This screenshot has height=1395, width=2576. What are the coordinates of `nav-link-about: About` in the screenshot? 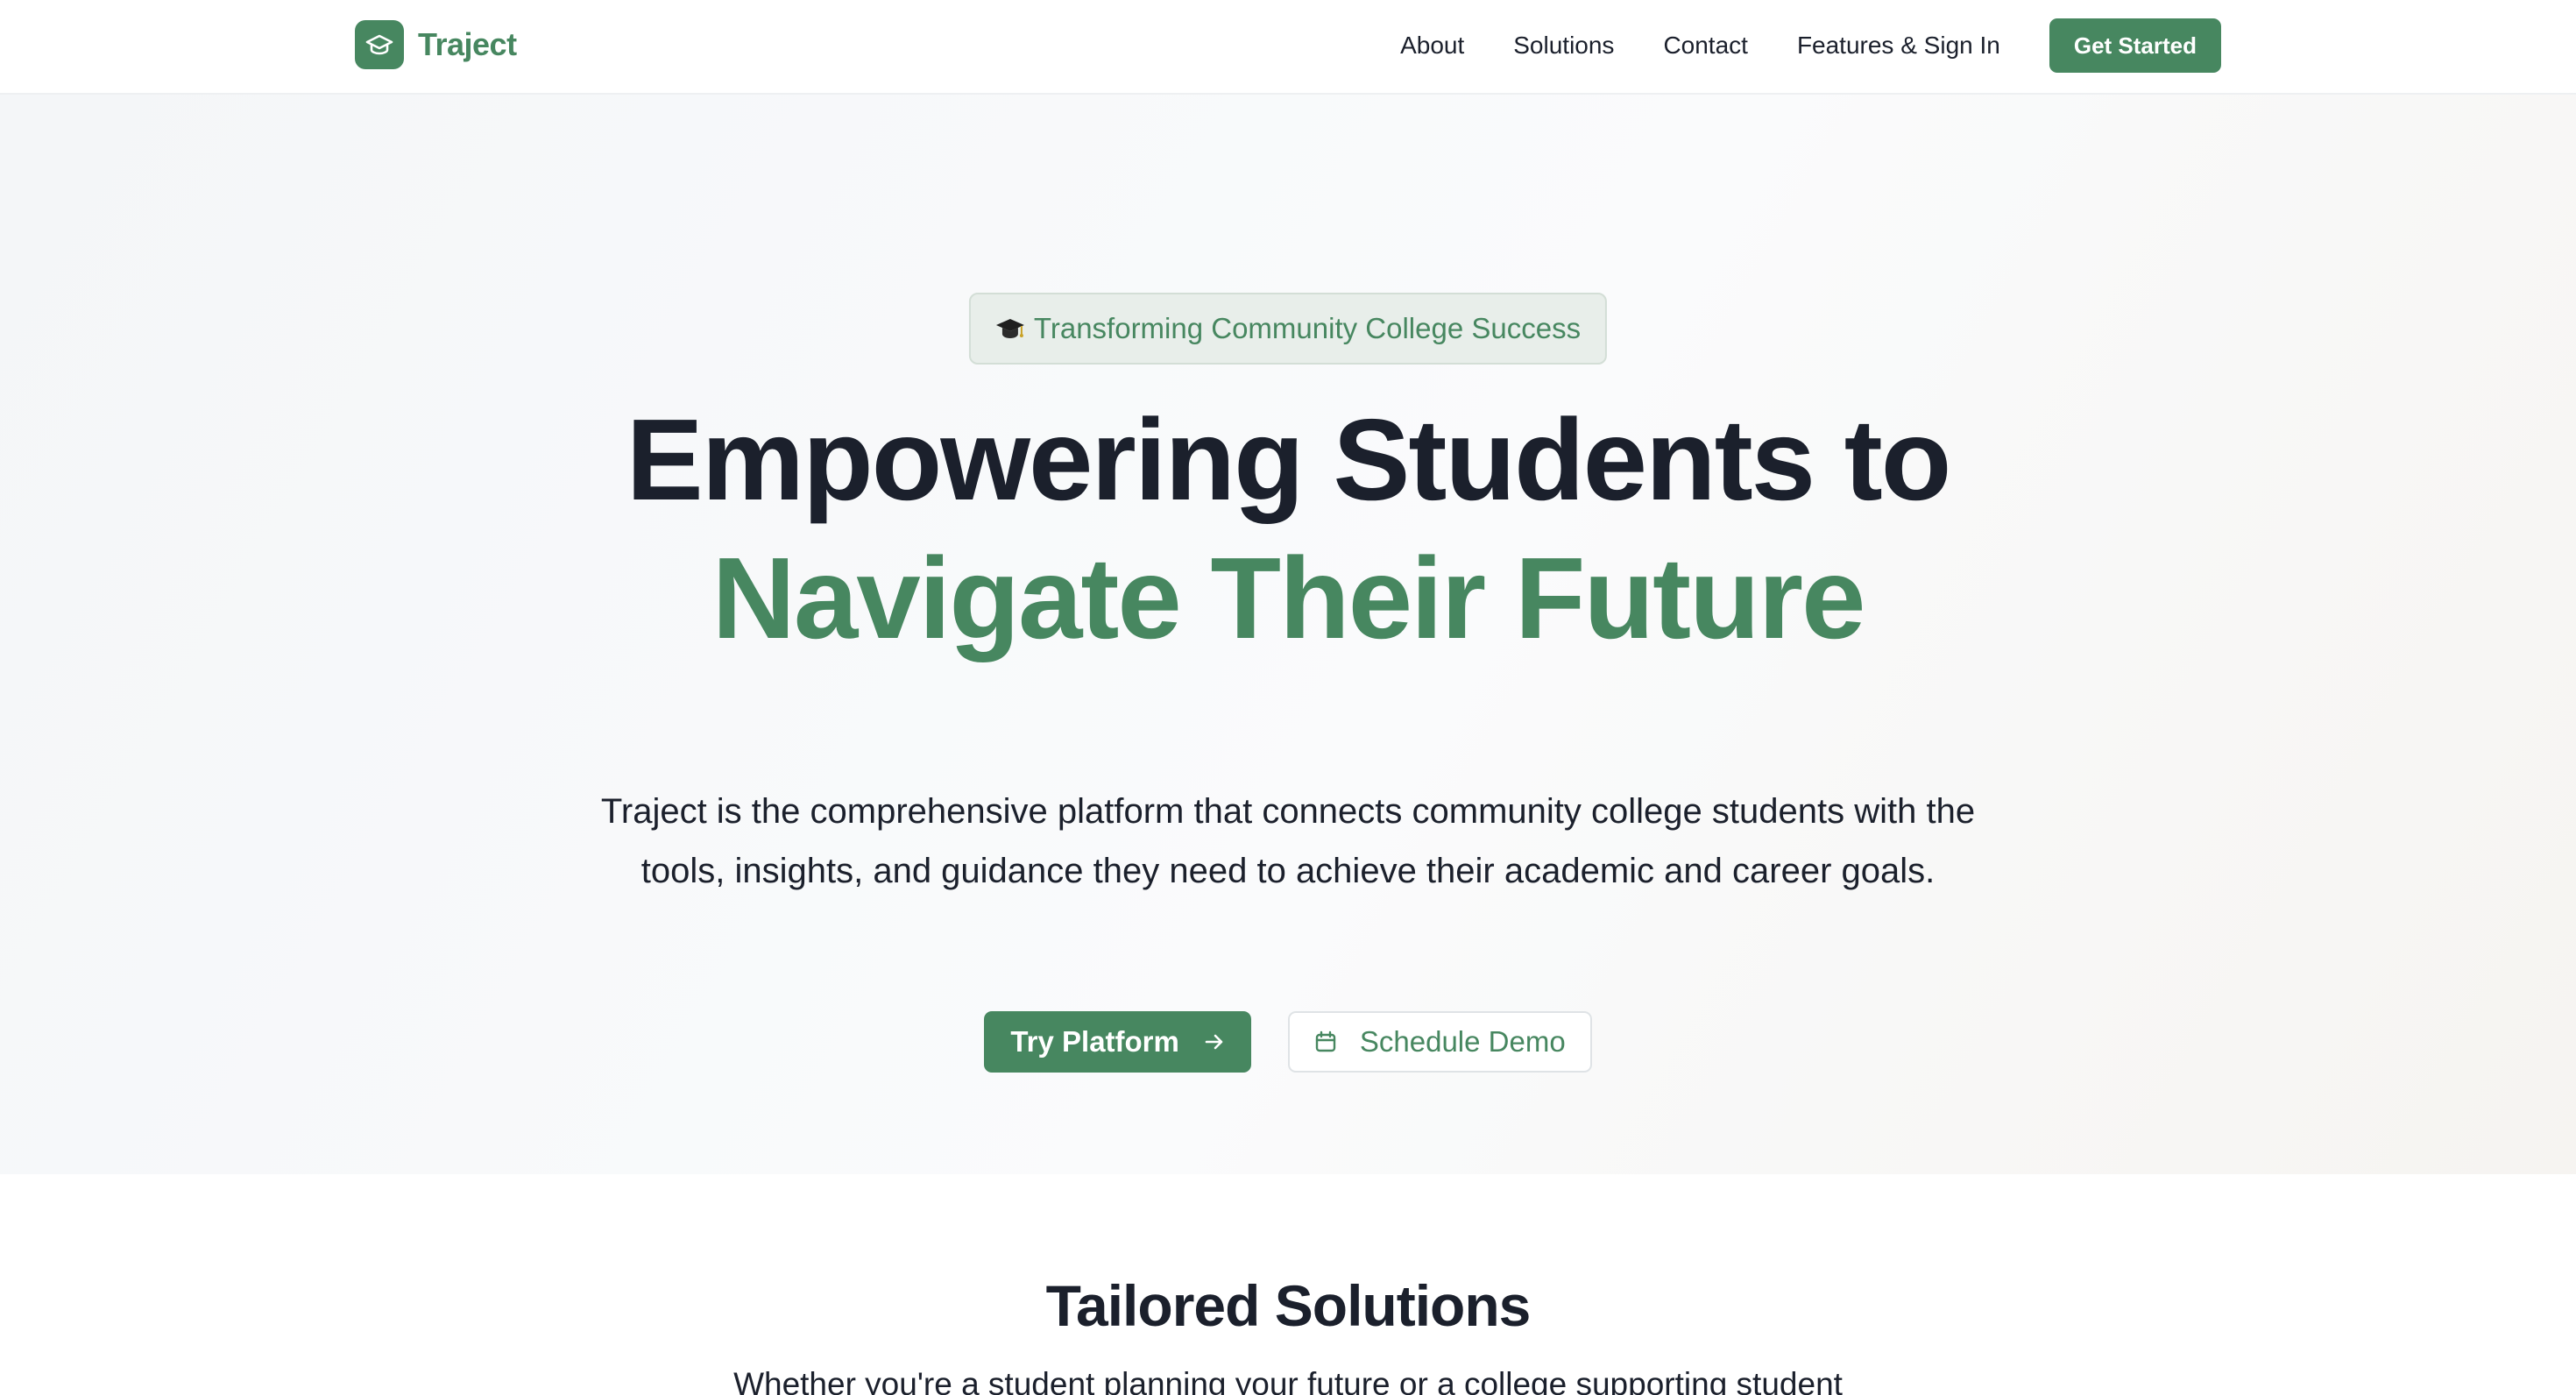 It's located at (1432, 46).